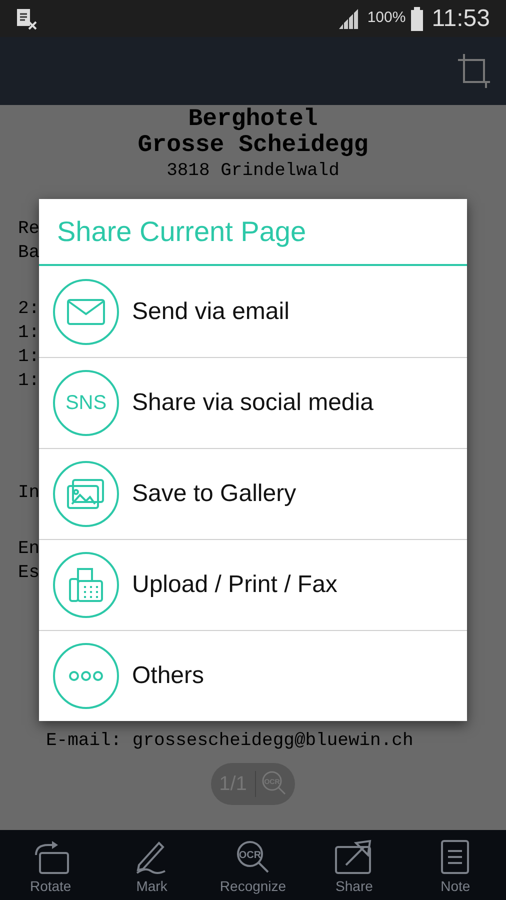  I want to click on note-icon, so click(455, 857).